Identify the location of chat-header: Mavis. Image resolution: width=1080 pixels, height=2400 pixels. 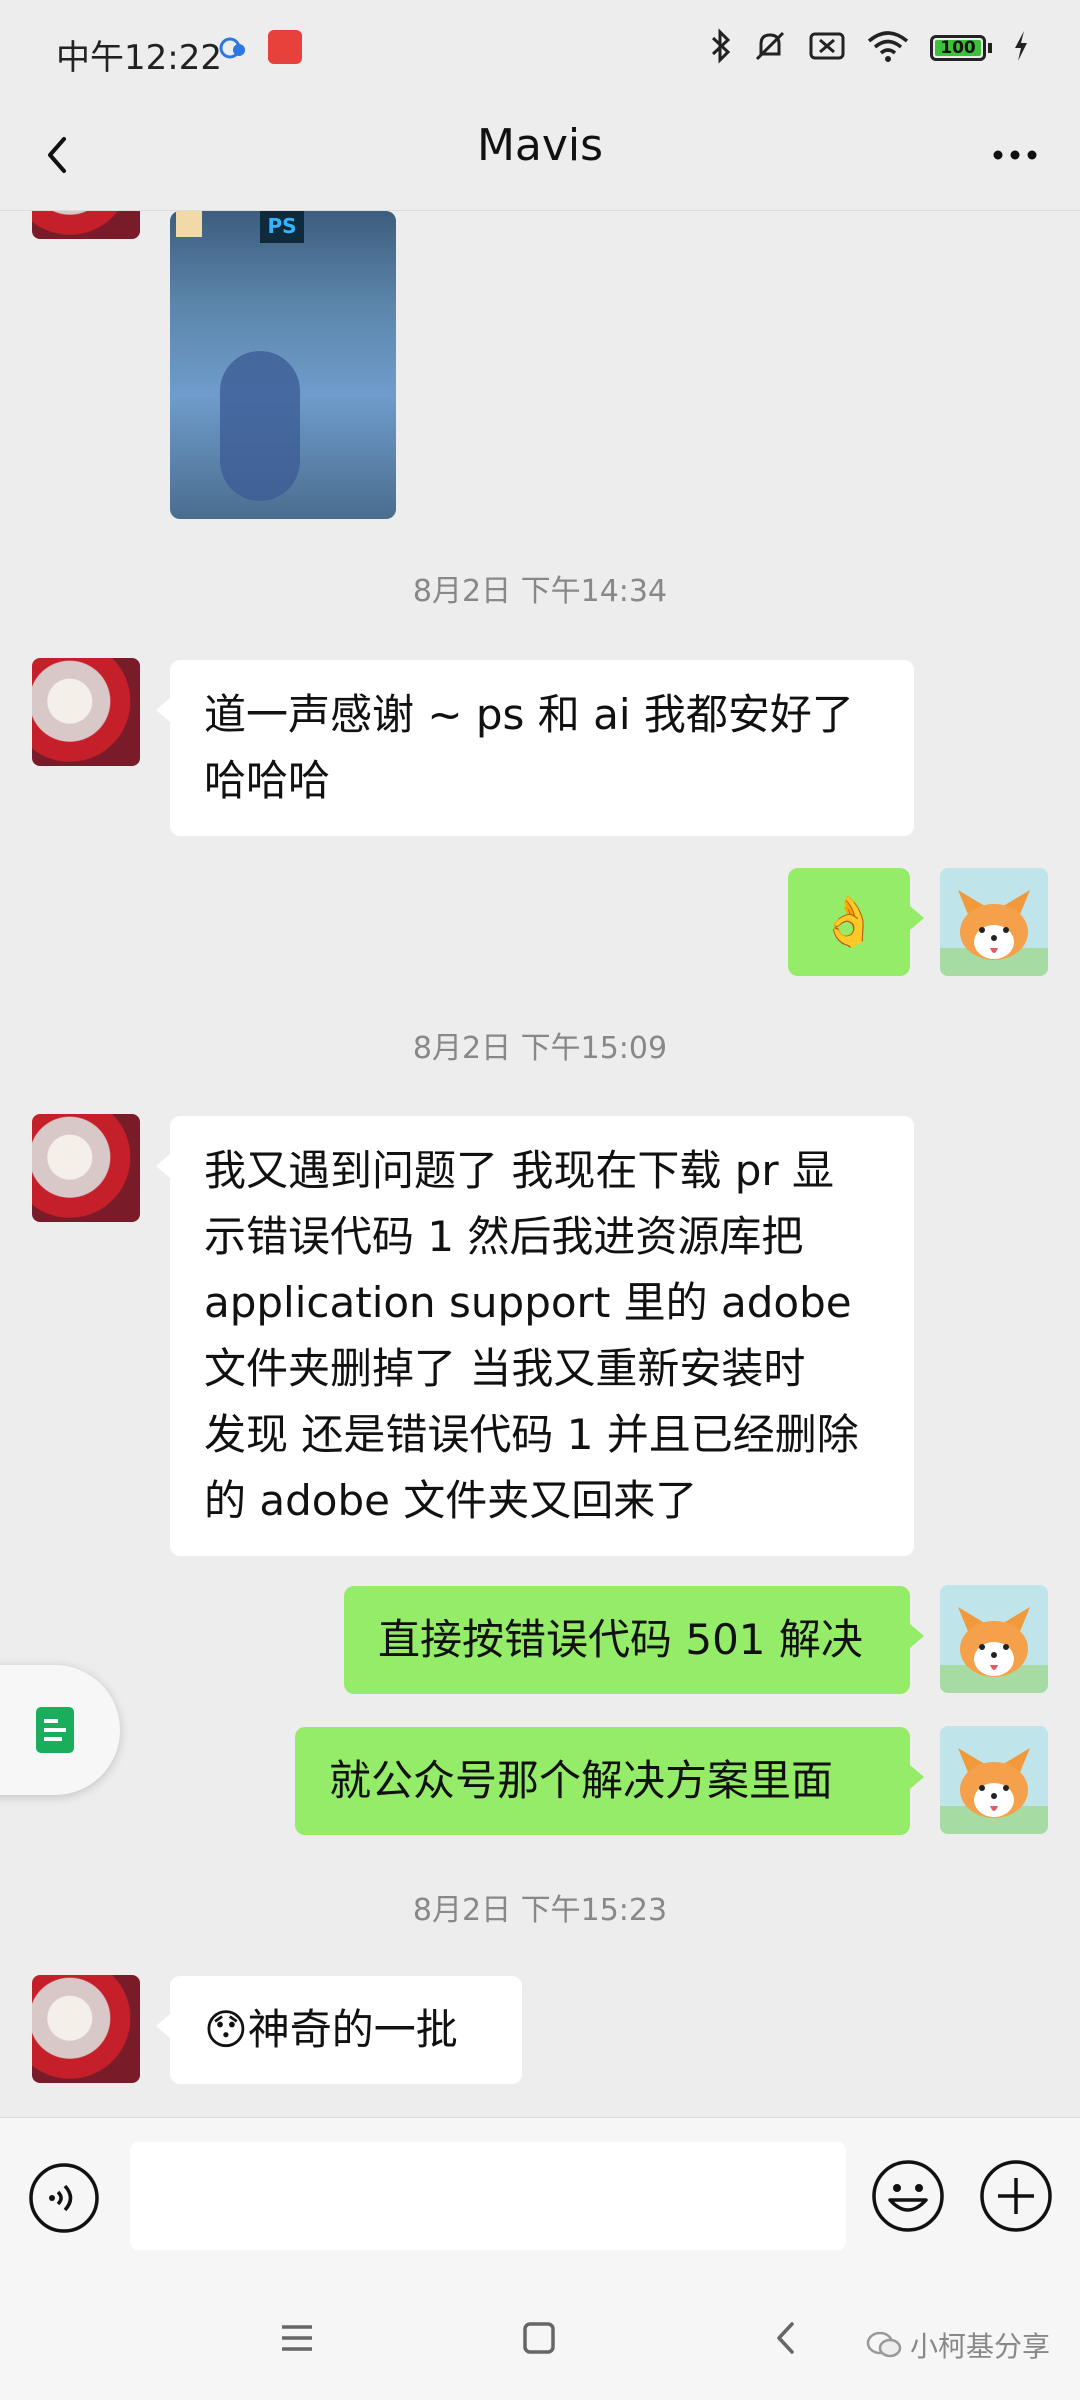
(540, 155).